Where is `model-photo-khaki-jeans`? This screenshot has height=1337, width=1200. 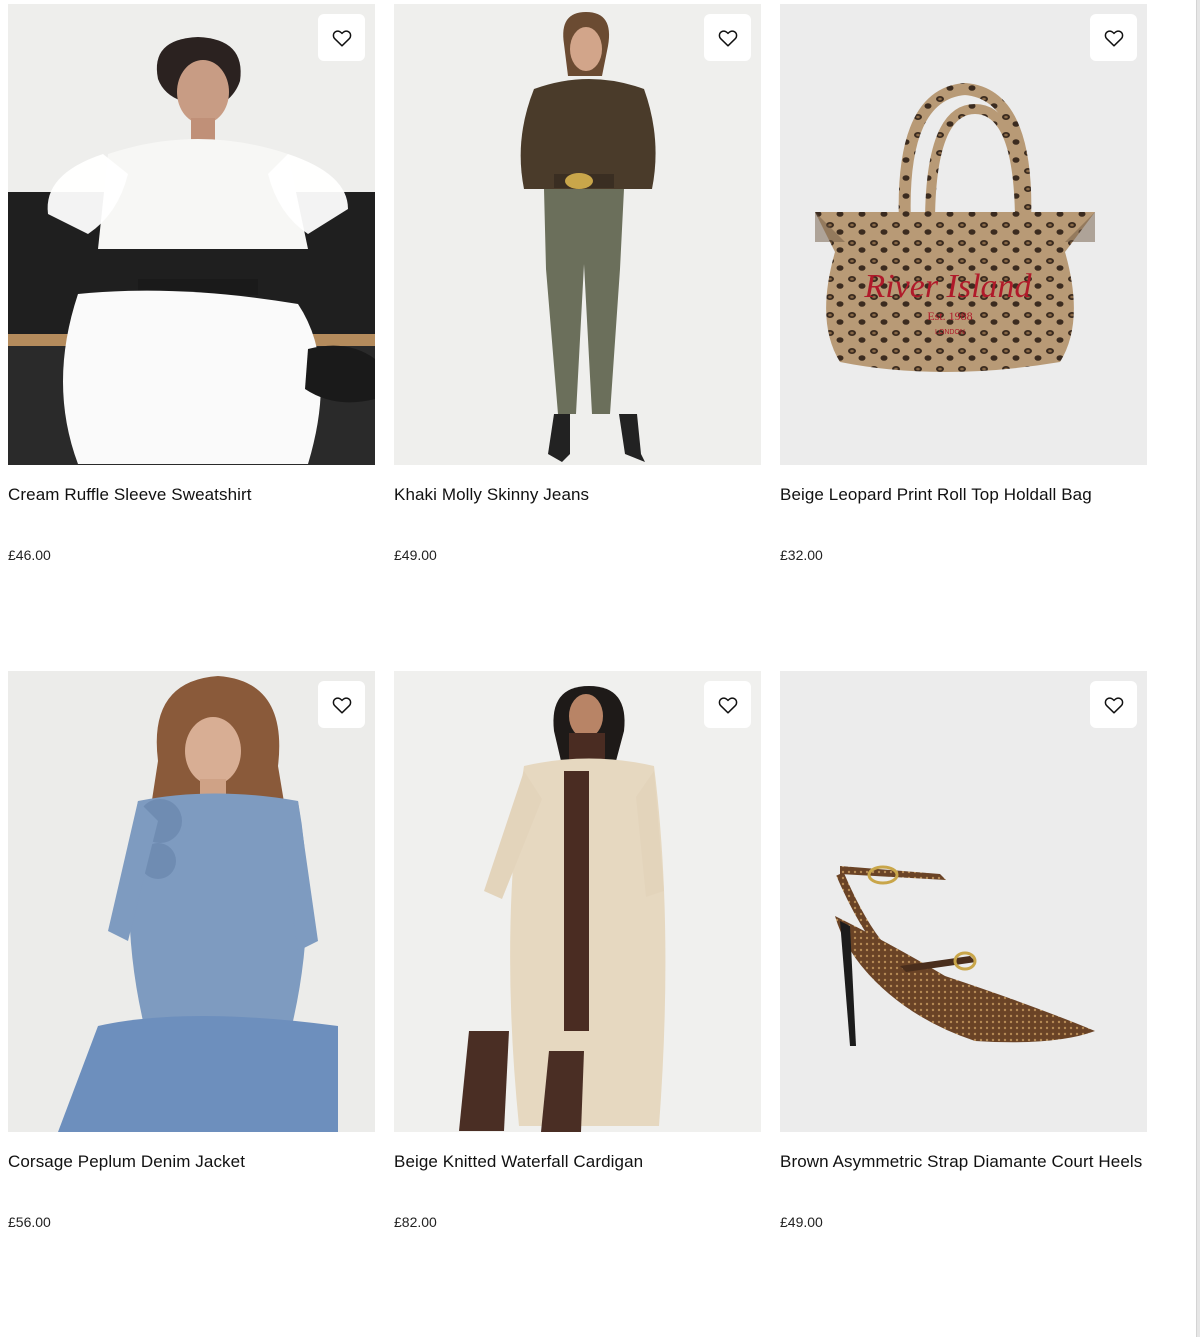
model-photo-khaki-jeans is located at coordinates (577, 234).